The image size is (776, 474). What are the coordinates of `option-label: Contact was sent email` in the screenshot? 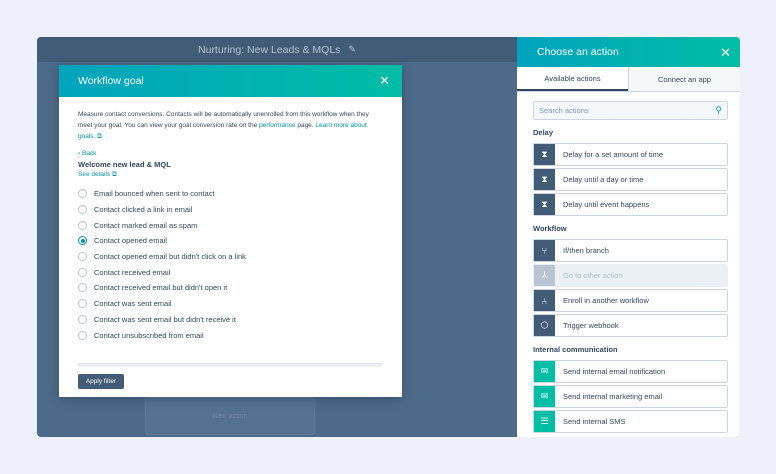 It's located at (133, 304).